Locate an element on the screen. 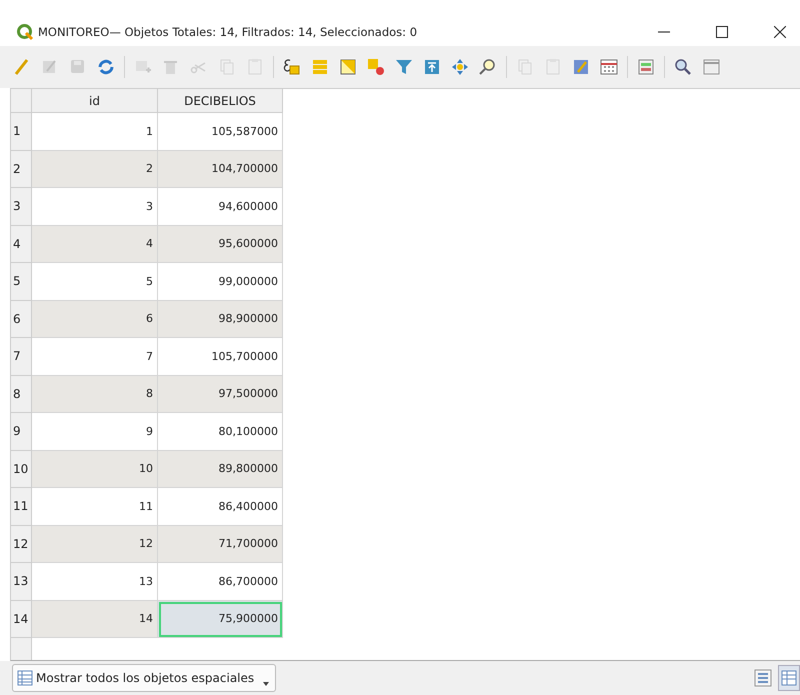  row-header: 12 is located at coordinates (21, 544).